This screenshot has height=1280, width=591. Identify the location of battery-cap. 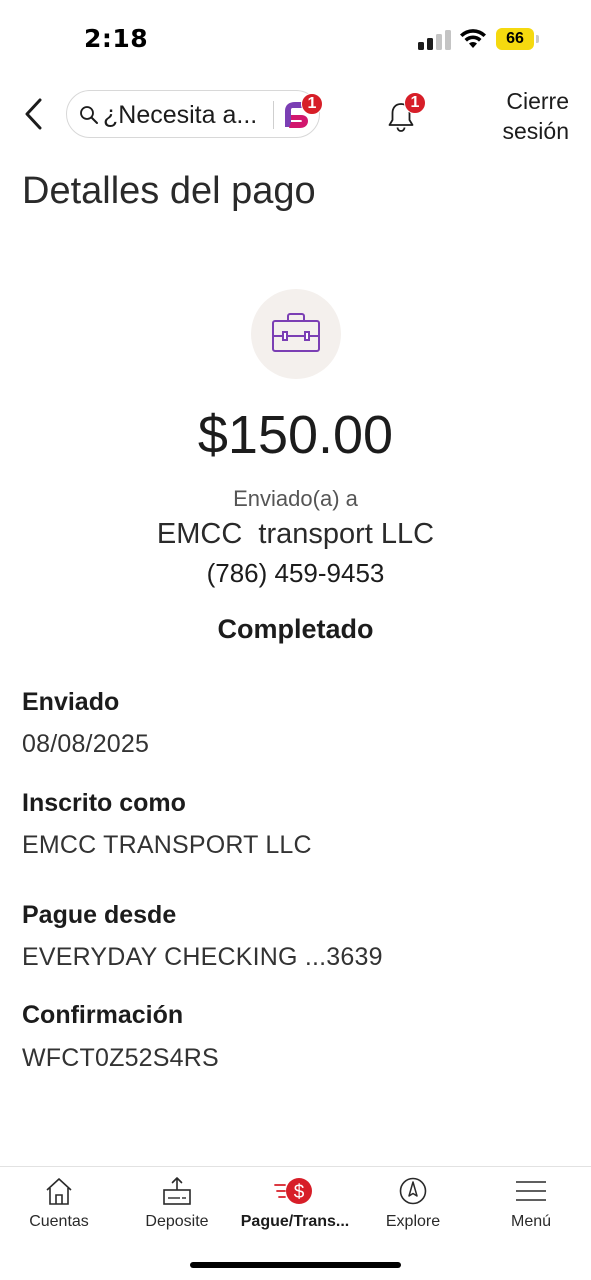
(537, 39).